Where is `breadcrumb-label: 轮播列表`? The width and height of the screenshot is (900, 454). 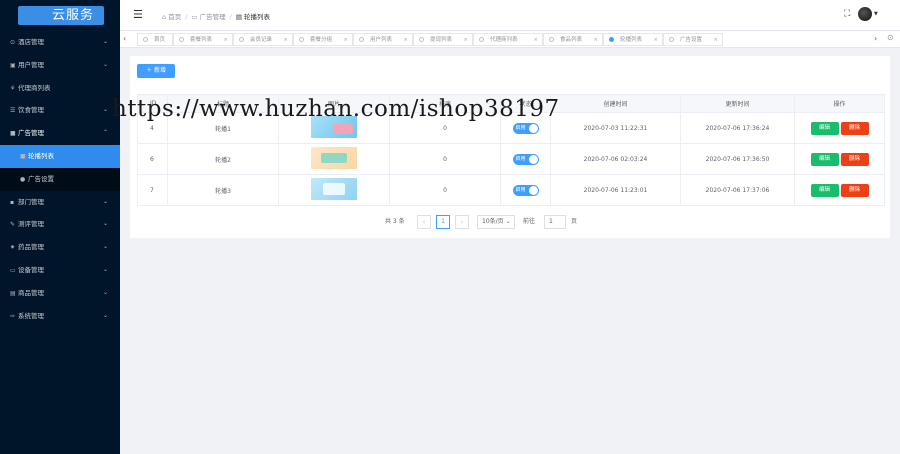
breadcrumb-label: 轮播列表 is located at coordinates (257, 17).